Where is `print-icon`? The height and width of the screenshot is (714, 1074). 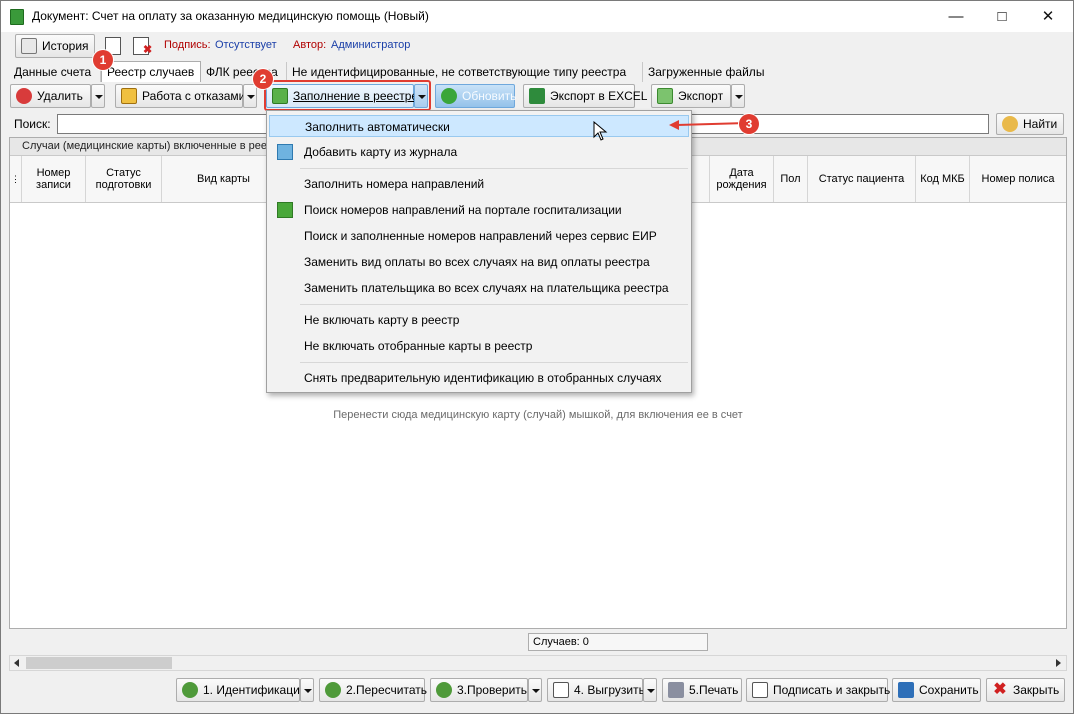 print-icon is located at coordinates (676, 690).